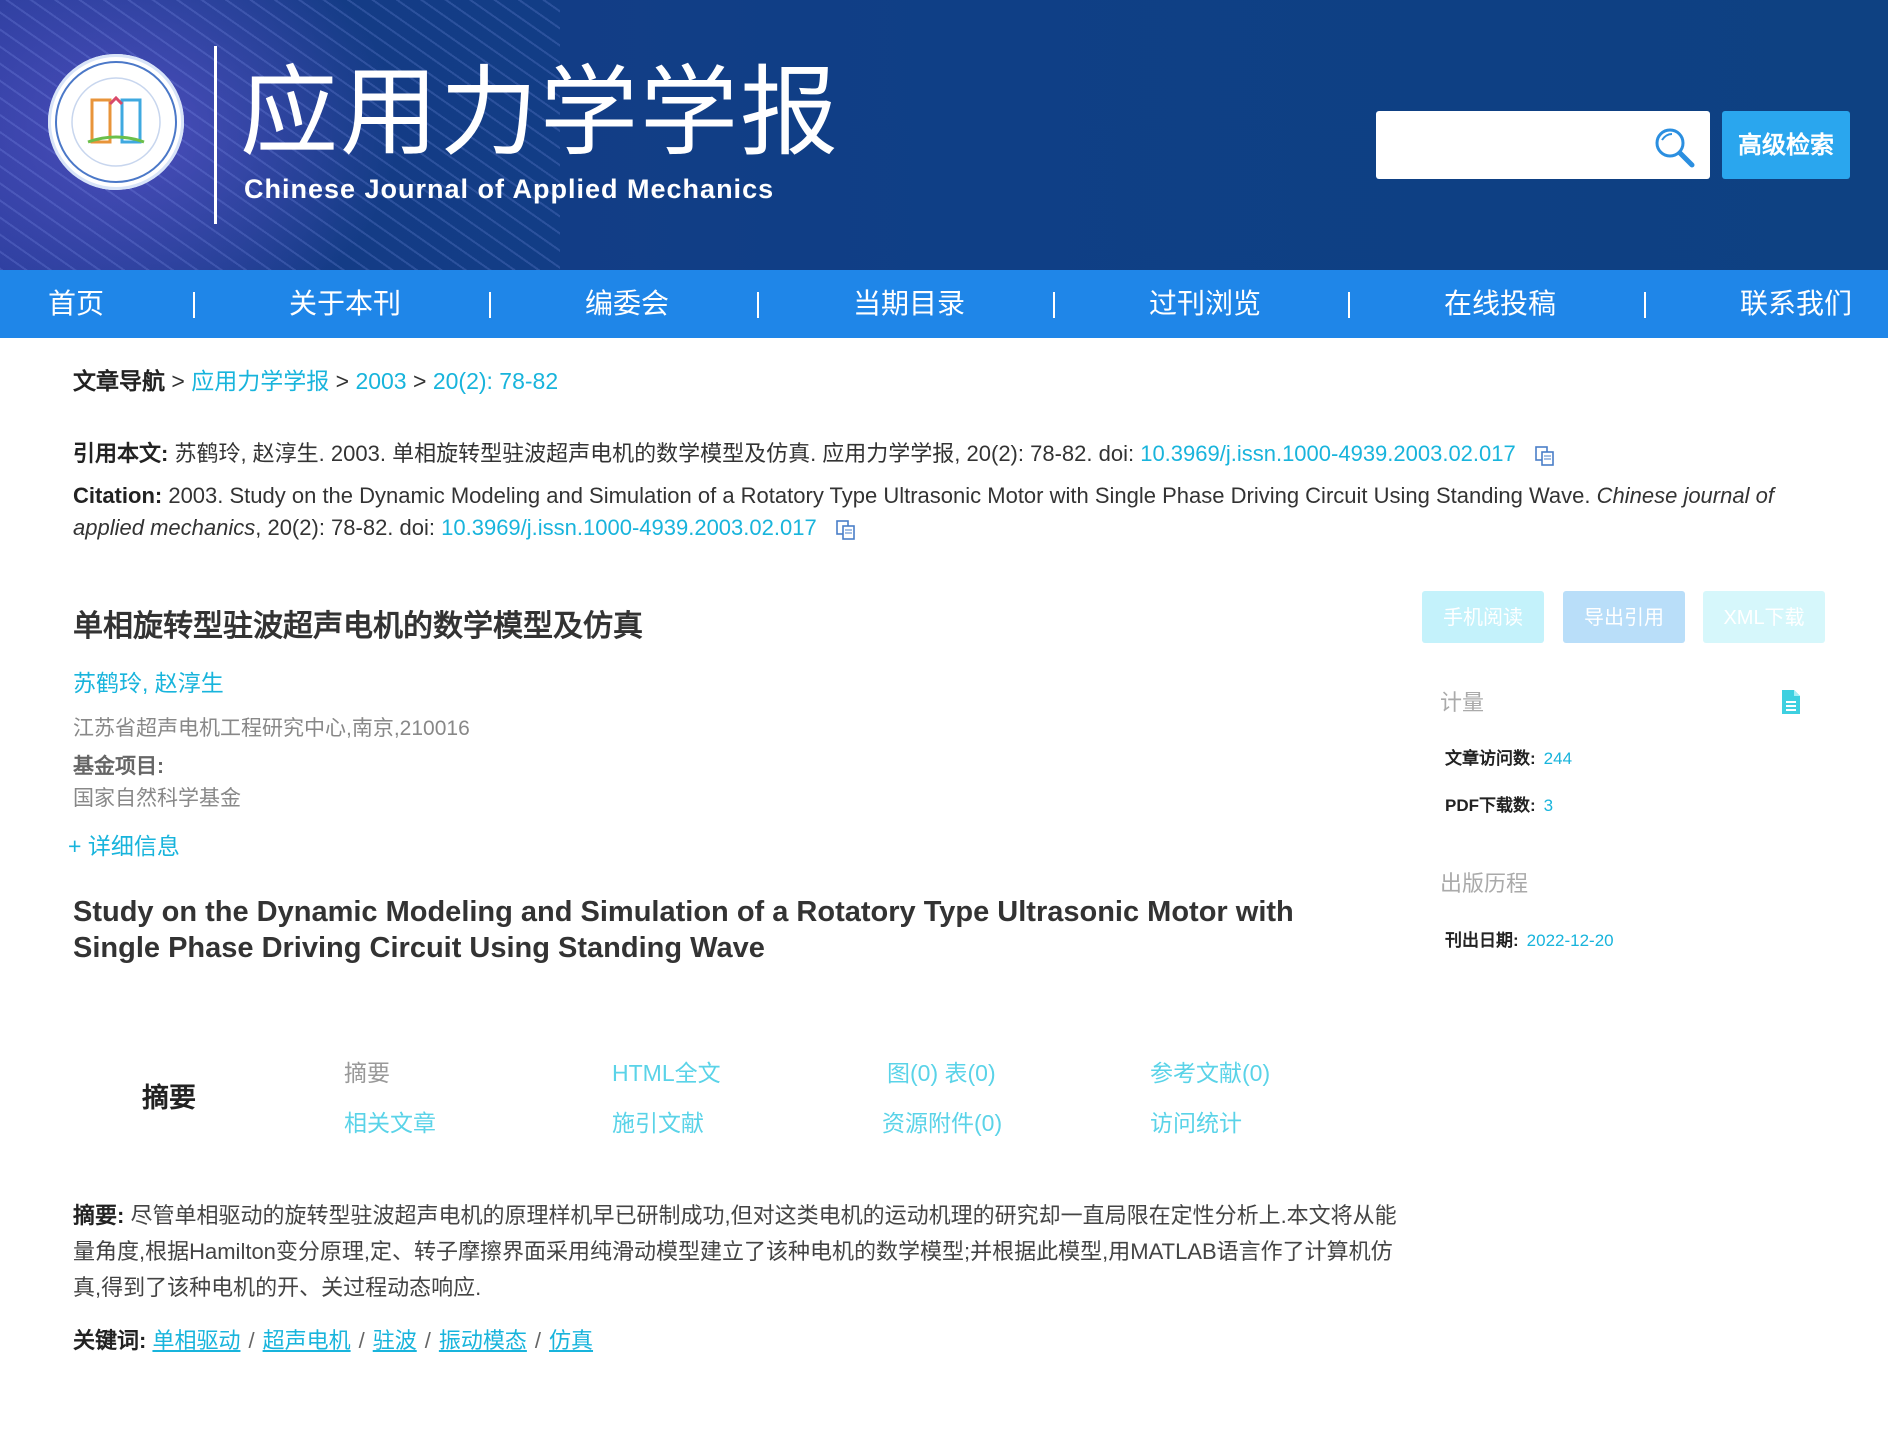  What do you see at coordinates (390, 1121) in the screenshot?
I see `tab-related-articles: 相关文章` at bounding box center [390, 1121].